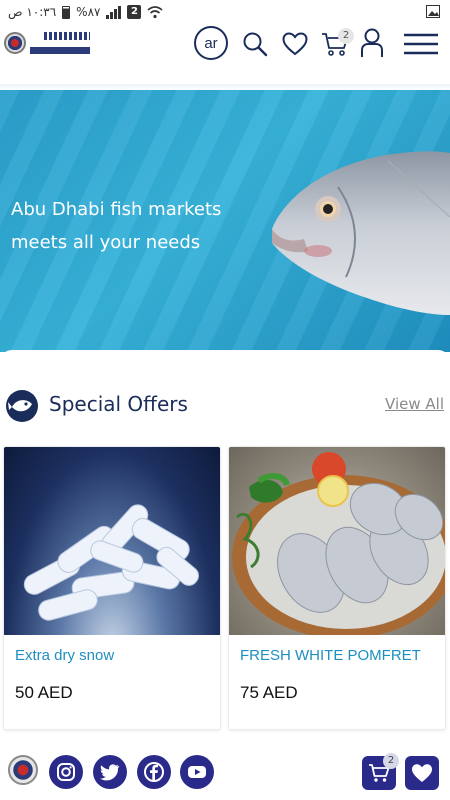 This screenshot has height=800, width=450. What do you see at coordinates (226, 406) in the screenshot?
I see `special-offers-header: Special Offers View All` at bounding box center [226, 406].